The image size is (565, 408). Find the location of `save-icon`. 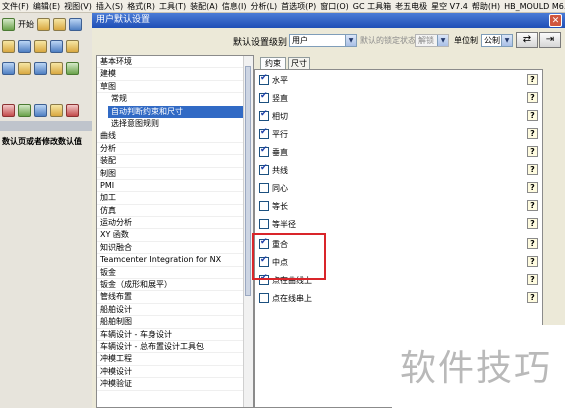

save-icon is located at coordinates (75, 24).